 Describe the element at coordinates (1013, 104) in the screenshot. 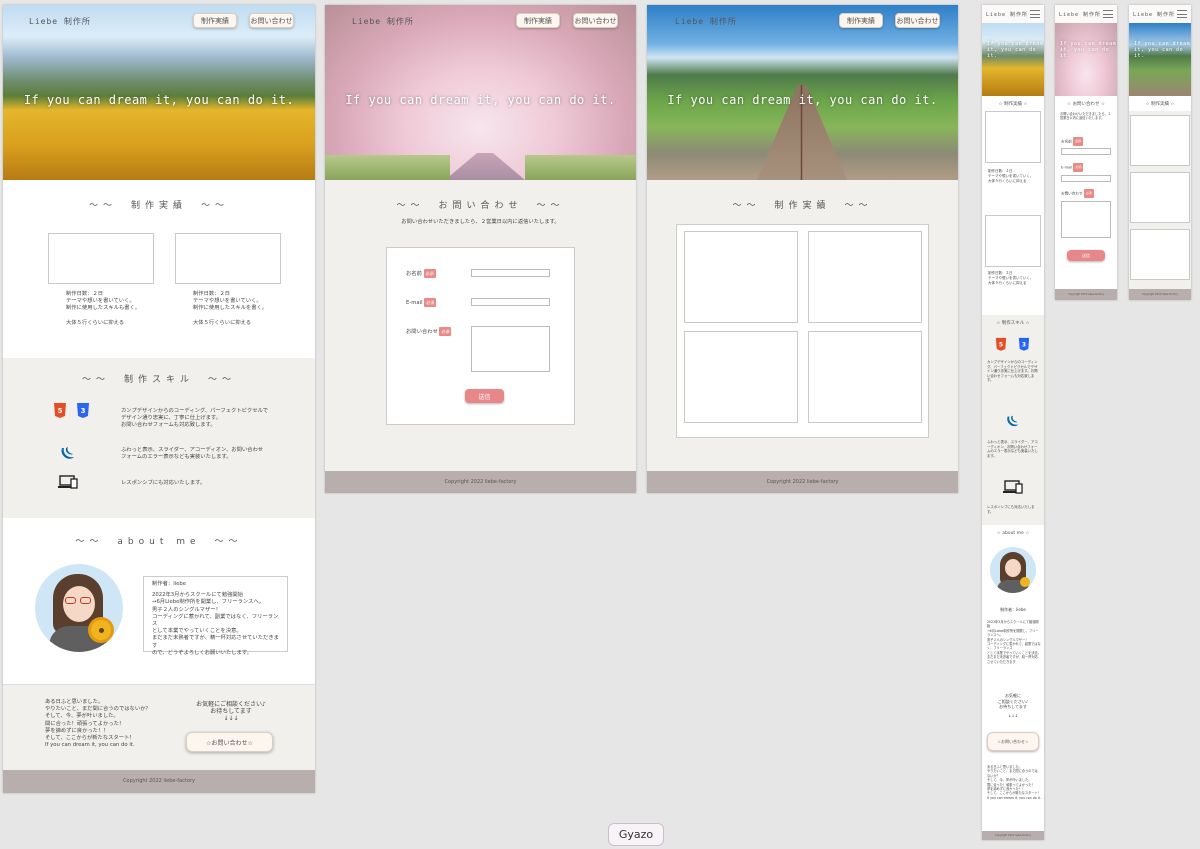

I see `mobile-works-title: ☆ 制作実績 ☆` at that location.